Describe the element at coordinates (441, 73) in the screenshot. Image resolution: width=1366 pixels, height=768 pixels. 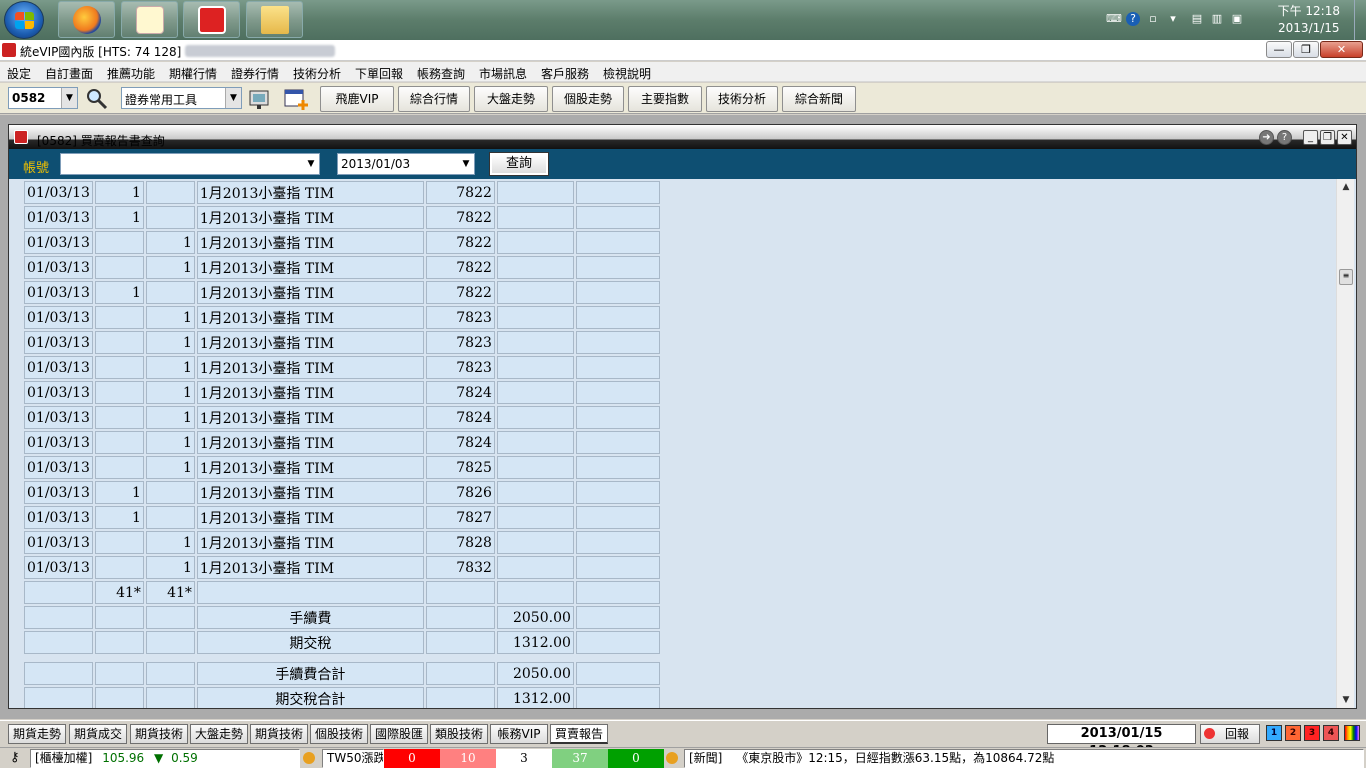
I see `menu-account-query: 帳務查詢` at that location.